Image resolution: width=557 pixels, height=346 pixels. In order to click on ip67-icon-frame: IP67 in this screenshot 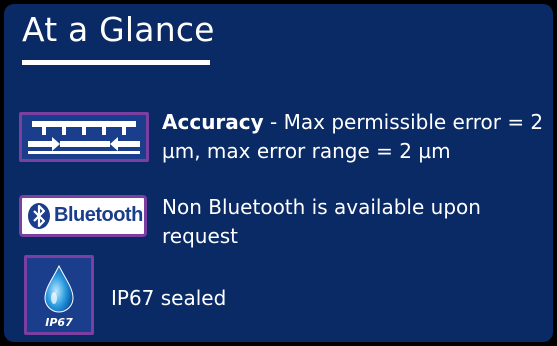, I will do `click(59, 295)`.